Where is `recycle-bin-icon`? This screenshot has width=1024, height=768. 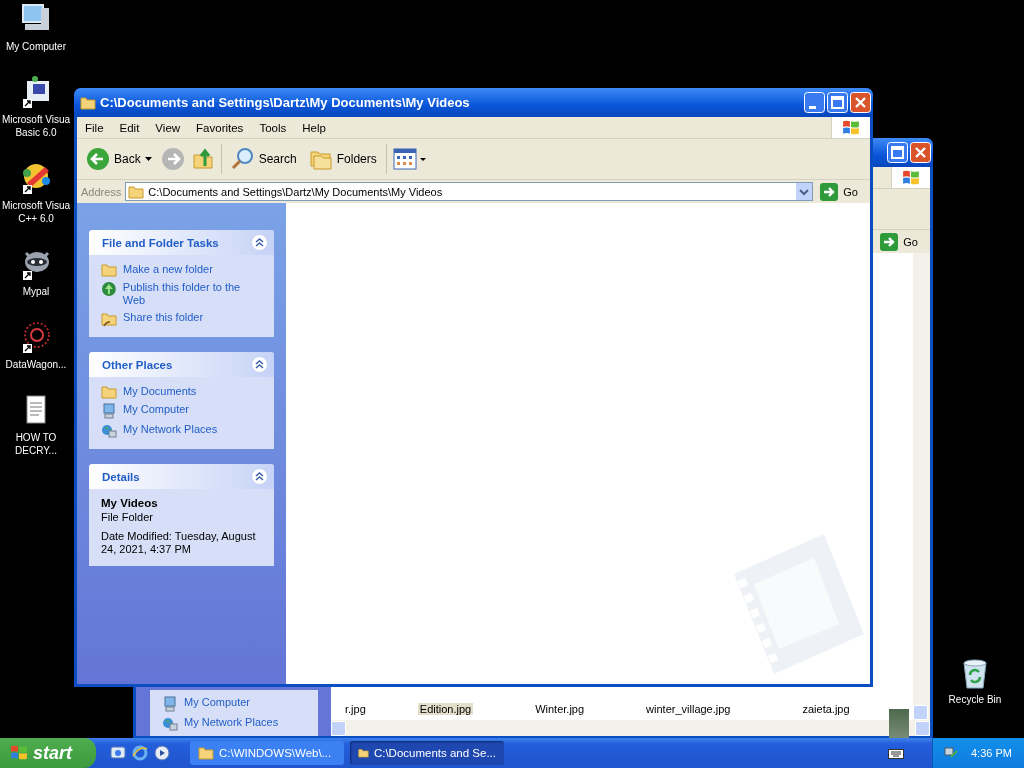
recycle-bin-icon is located at coordinates (975, 673).